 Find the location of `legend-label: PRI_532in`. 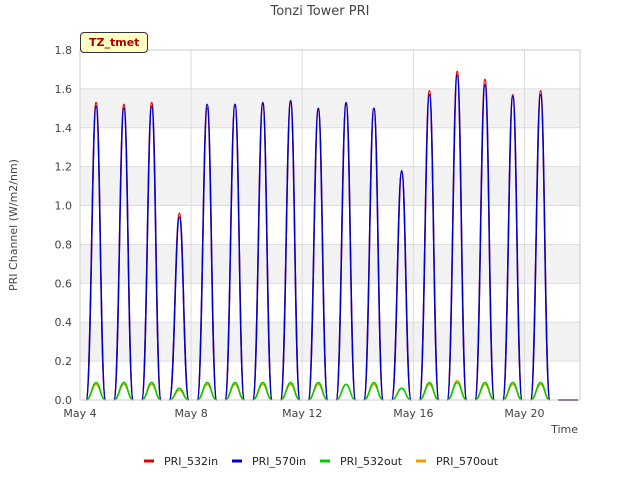

legend-label: PRI_532in is located at coordinates (191, 461).